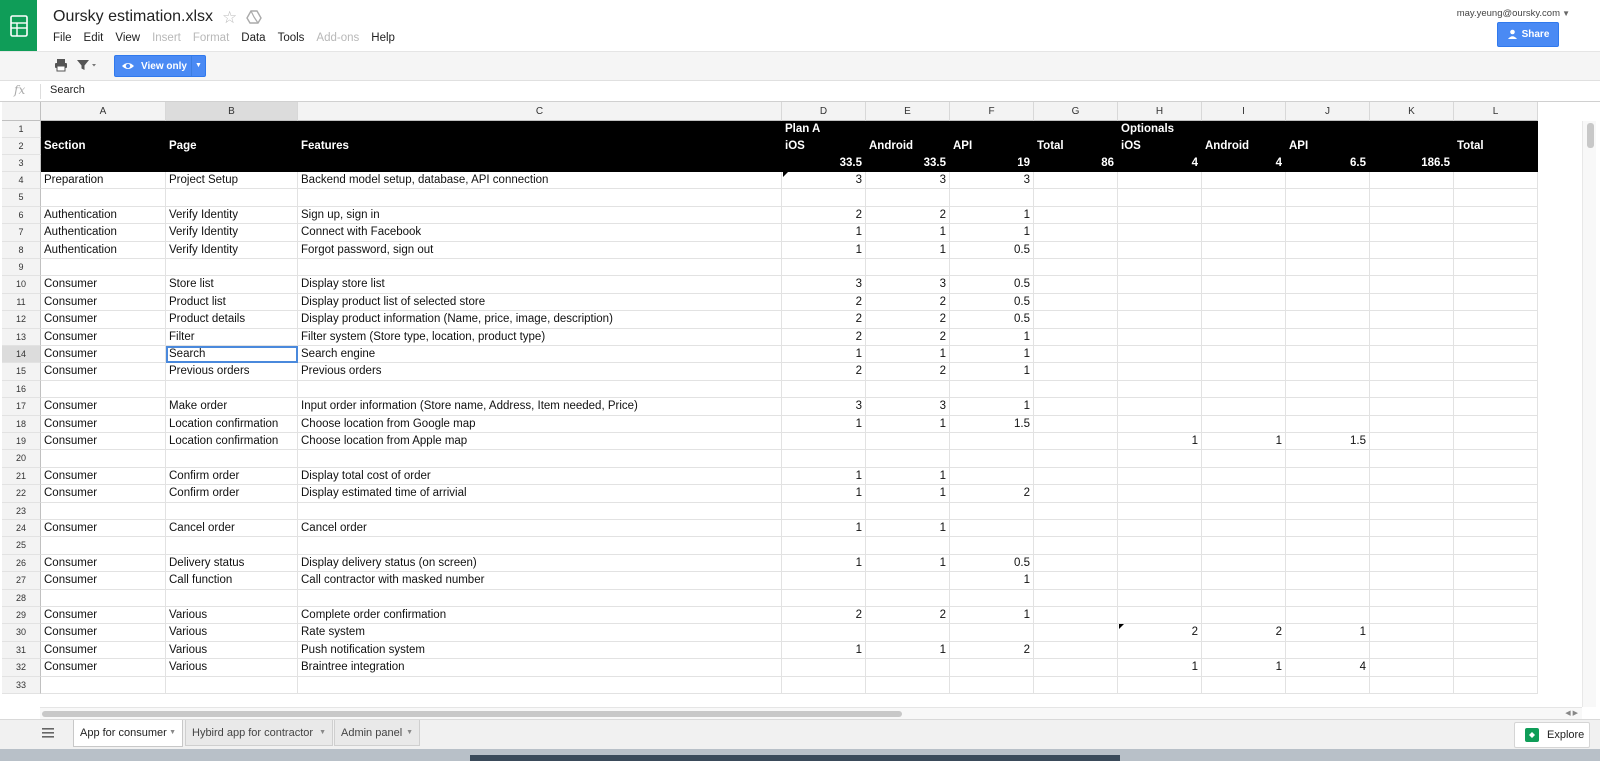 Image resolution: width=1600 pixels, height=761 pixels. What do you see at coordinates (540, 476) in the screenshot?
I see `table-cell: Display total cost of order` at bounding box center [540, 476].